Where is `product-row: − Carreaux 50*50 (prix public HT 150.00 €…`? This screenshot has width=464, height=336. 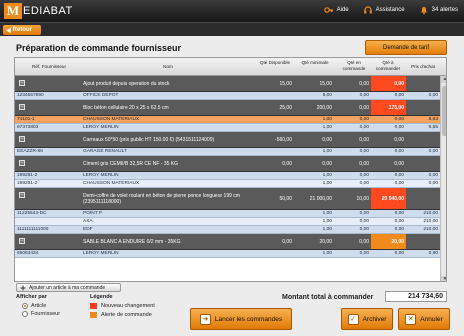
product-row: − Carreaux 50*50 (prix public HT 150.00 €… is located at coordinates (227, 140).